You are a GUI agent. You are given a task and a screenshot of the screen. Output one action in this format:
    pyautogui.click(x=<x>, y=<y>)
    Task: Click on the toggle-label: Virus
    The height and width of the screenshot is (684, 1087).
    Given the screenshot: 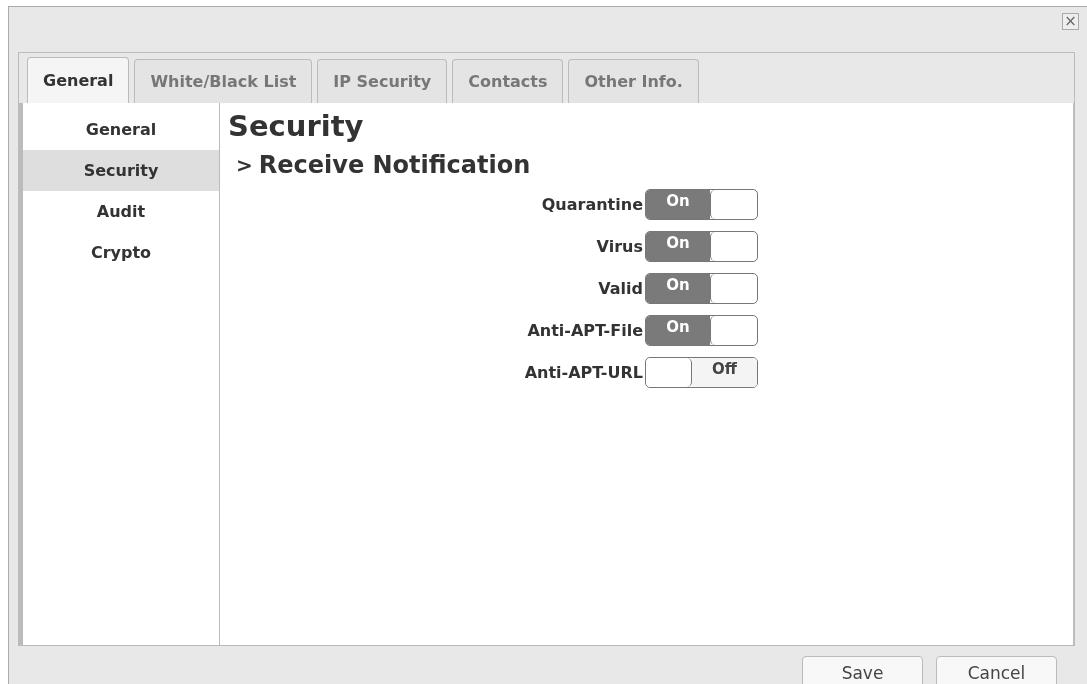 What is the action you would take?
    pyautogui.click(x=619, y=246)
    